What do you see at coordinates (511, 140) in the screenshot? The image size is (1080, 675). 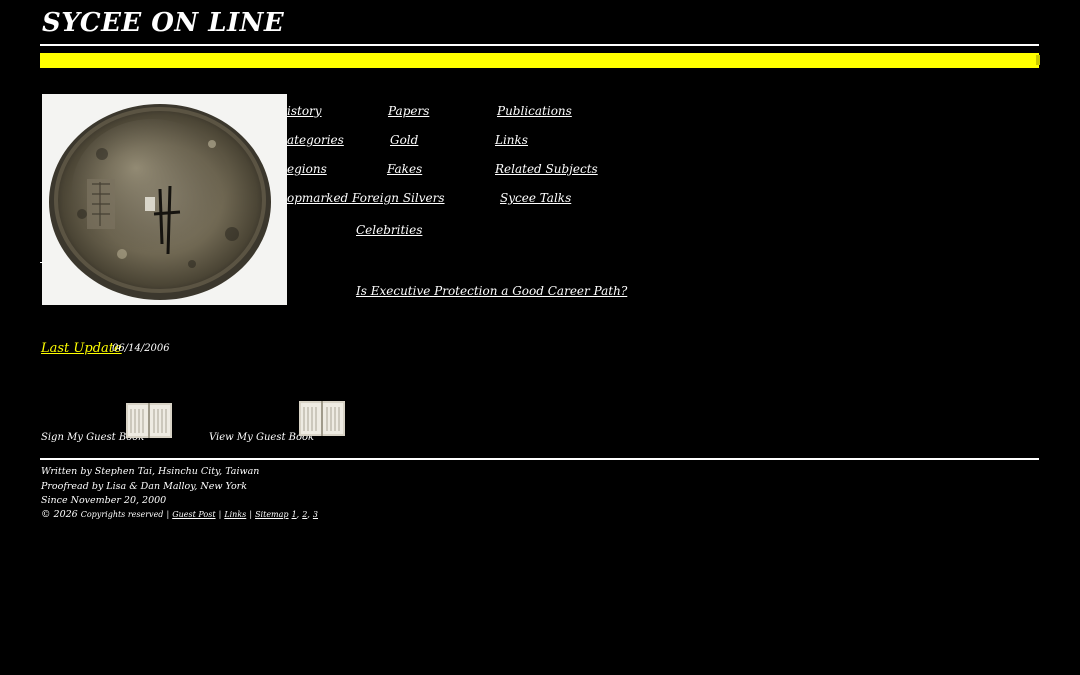 I see `nav-link-links: Links` at bounding box center [511, 140].